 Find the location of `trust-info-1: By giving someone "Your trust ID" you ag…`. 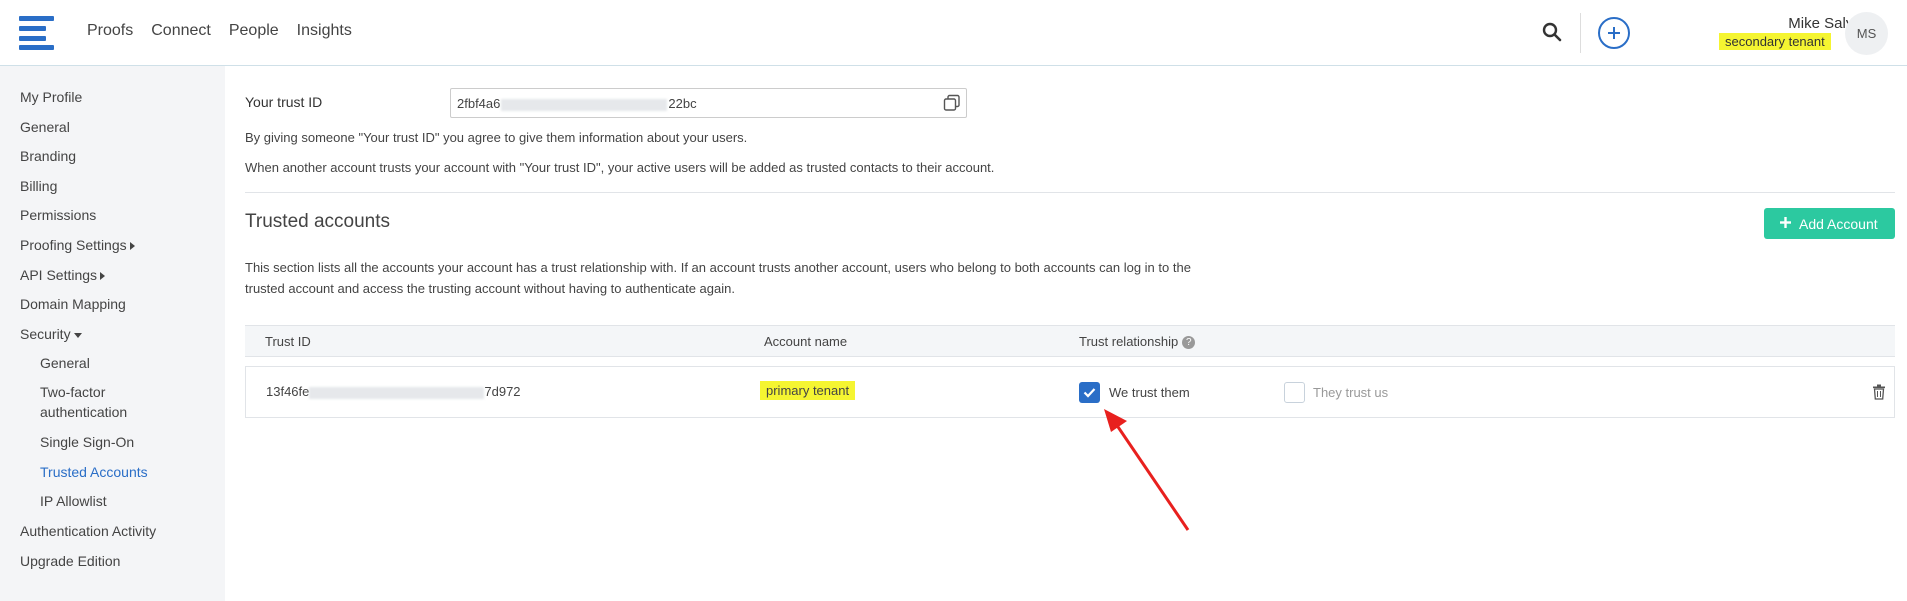

trust-info-1: By giving someone "Your trust ID" you ag… is located at coordinates (496, 137).